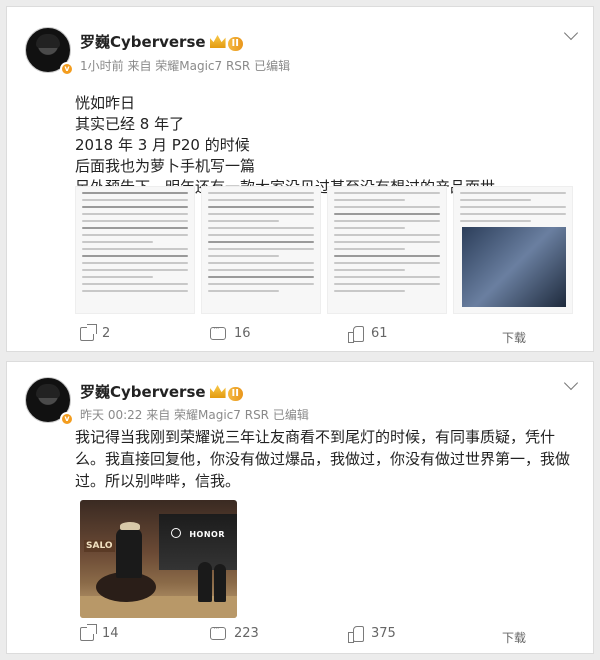 Image resolution: width=600 pixels, height=660 pixels. Describe the element at coordinates (383, 633) in the screenshot. I see `like-count: 375` at that location.